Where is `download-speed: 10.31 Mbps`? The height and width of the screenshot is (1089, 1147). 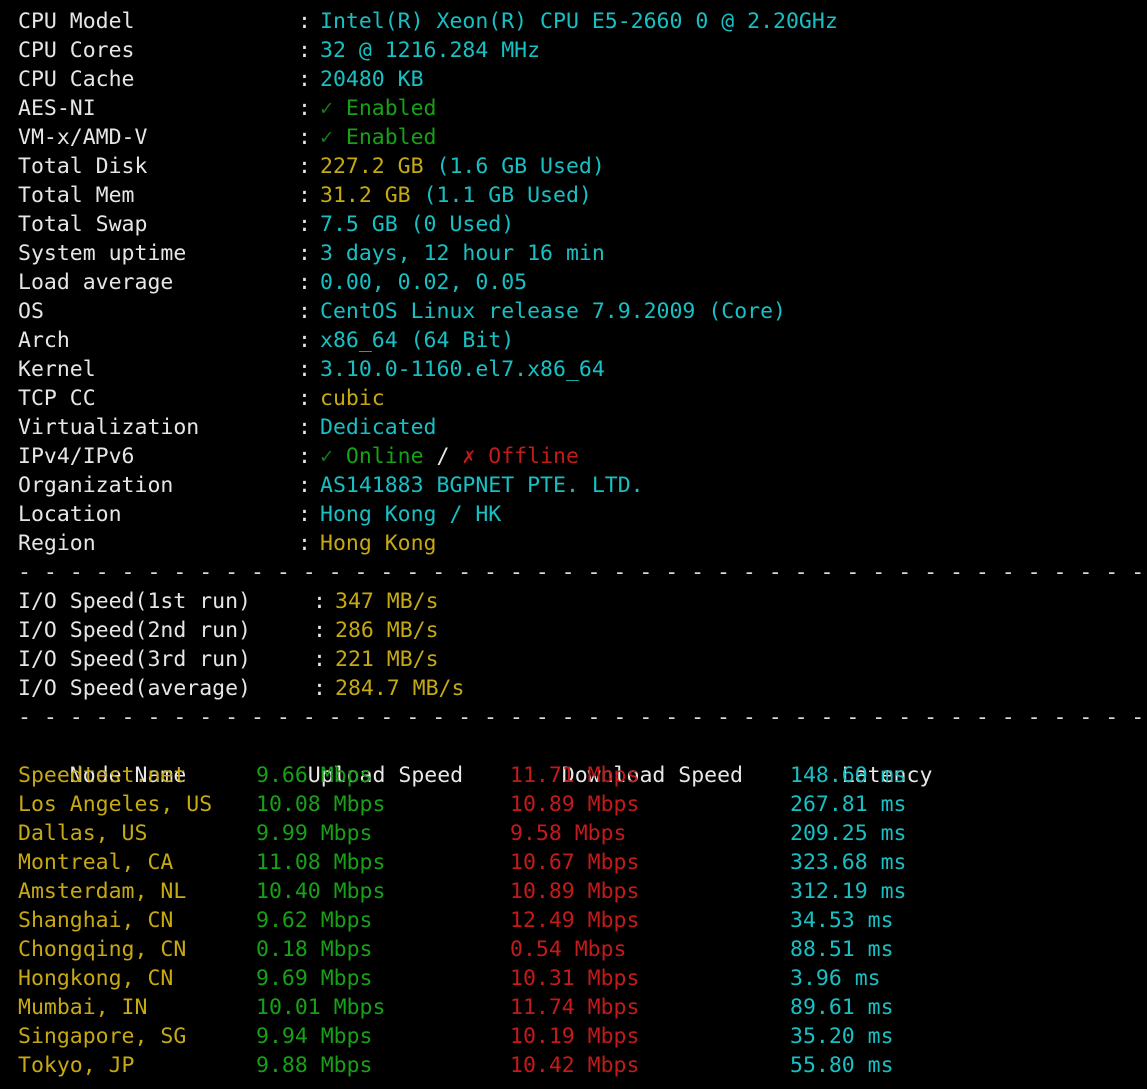 download-speed: 10.31 Mbps is located at coordinates (575, 978).